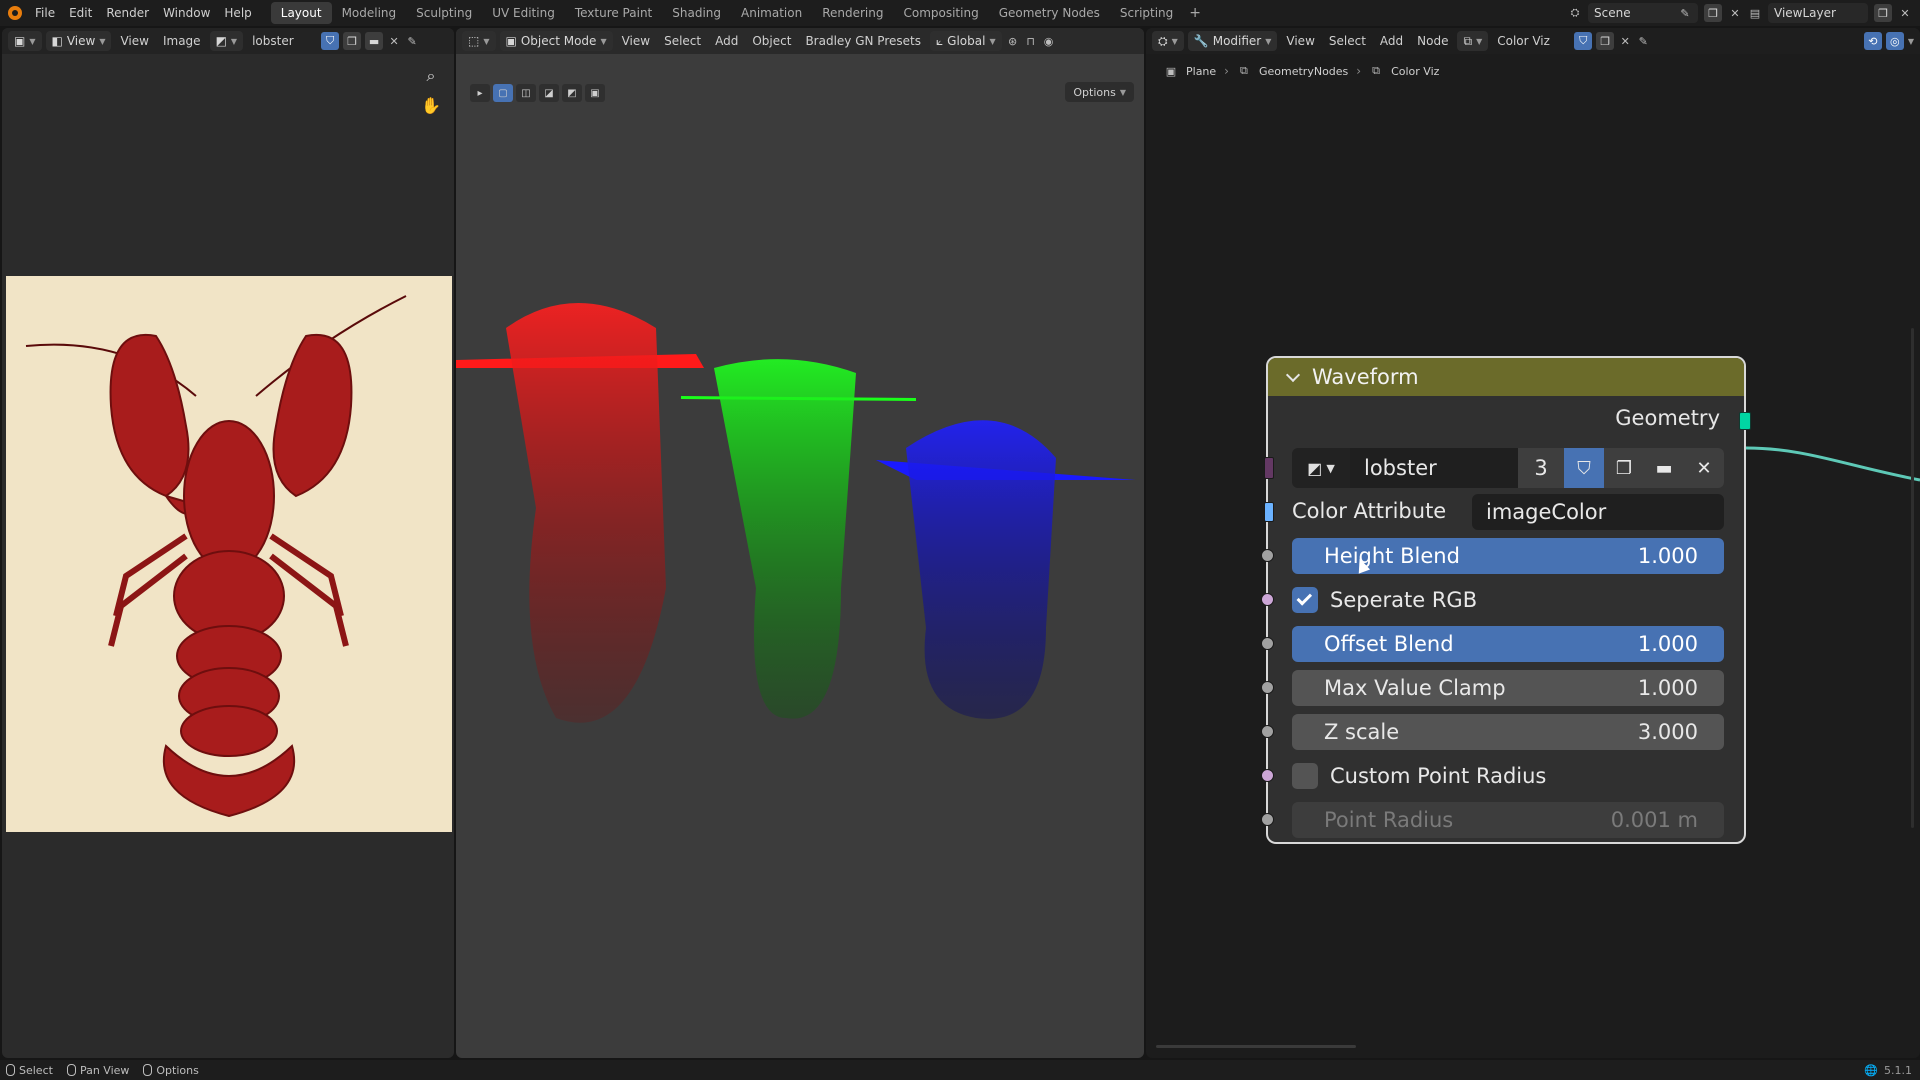  I want to click on tab-layout: Layout, so click(301, 13).